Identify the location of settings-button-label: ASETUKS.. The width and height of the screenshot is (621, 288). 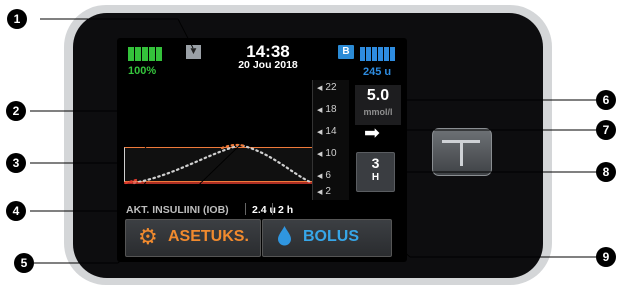
(208, 236).